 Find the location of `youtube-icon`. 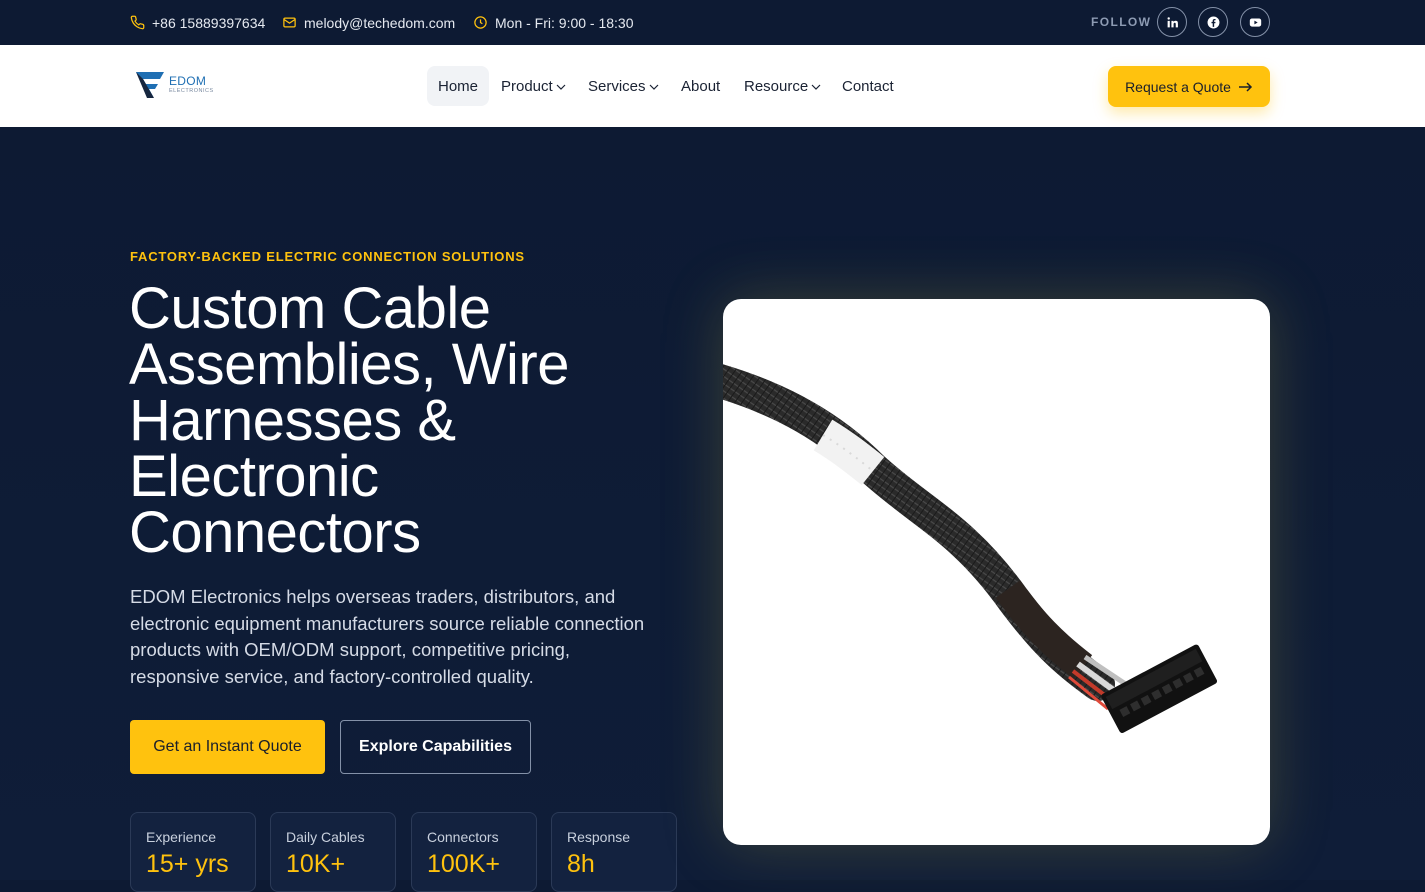

youtube-icon is located at coordinates (1255, 22).